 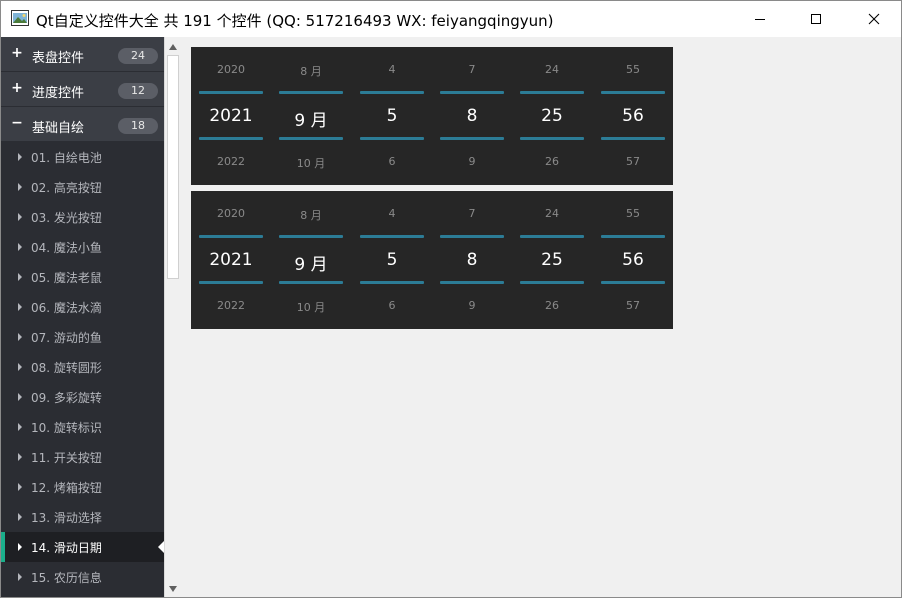 I want to click on scroll-up-button, so click(x=173, y=47).